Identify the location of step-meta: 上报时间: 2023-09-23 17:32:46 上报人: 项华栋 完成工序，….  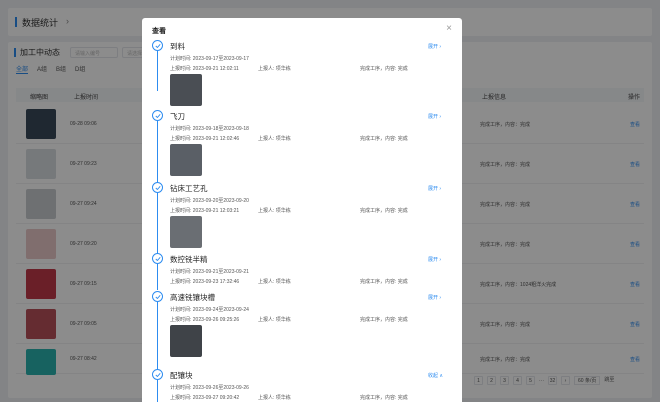
(289, 281).